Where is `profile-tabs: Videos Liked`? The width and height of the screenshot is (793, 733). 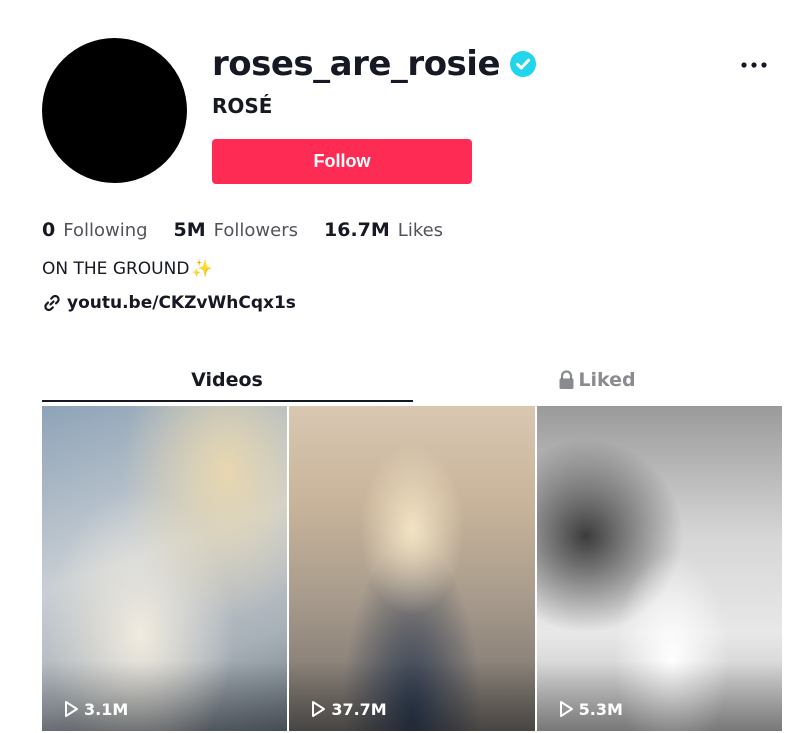 profile-tabs: Videos Liked is located at coordinates (412, 380).